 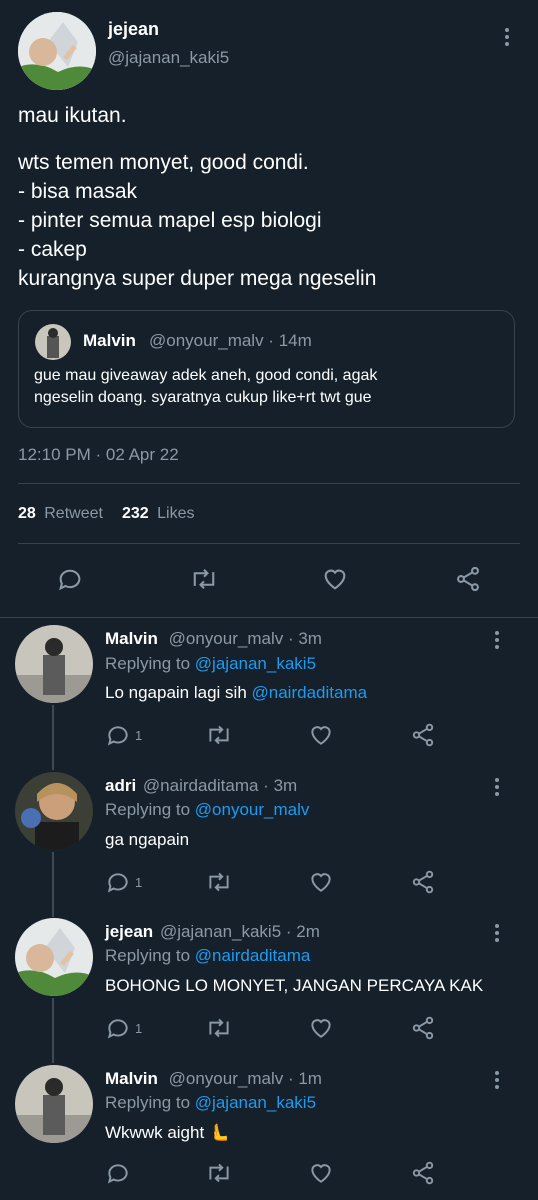 I want to click on reply-text: Lo ngapain lagi sih @nairdaditama, so click(x=236, y=693).